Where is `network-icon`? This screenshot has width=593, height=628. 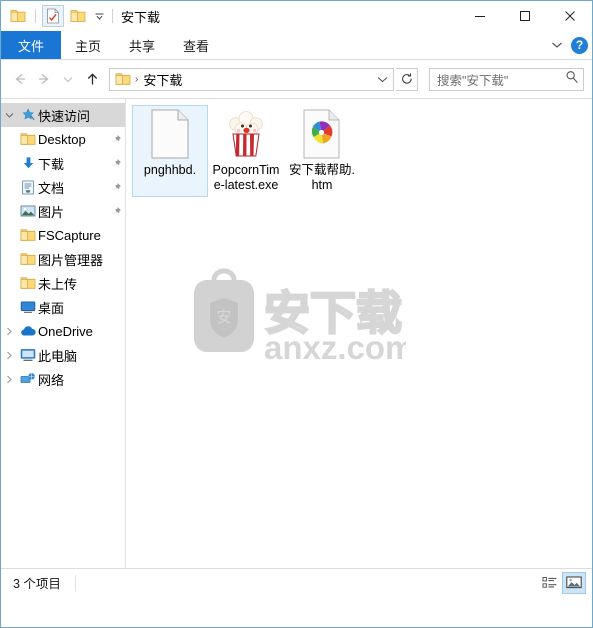 network-icon is located at coordinates (28, 379).